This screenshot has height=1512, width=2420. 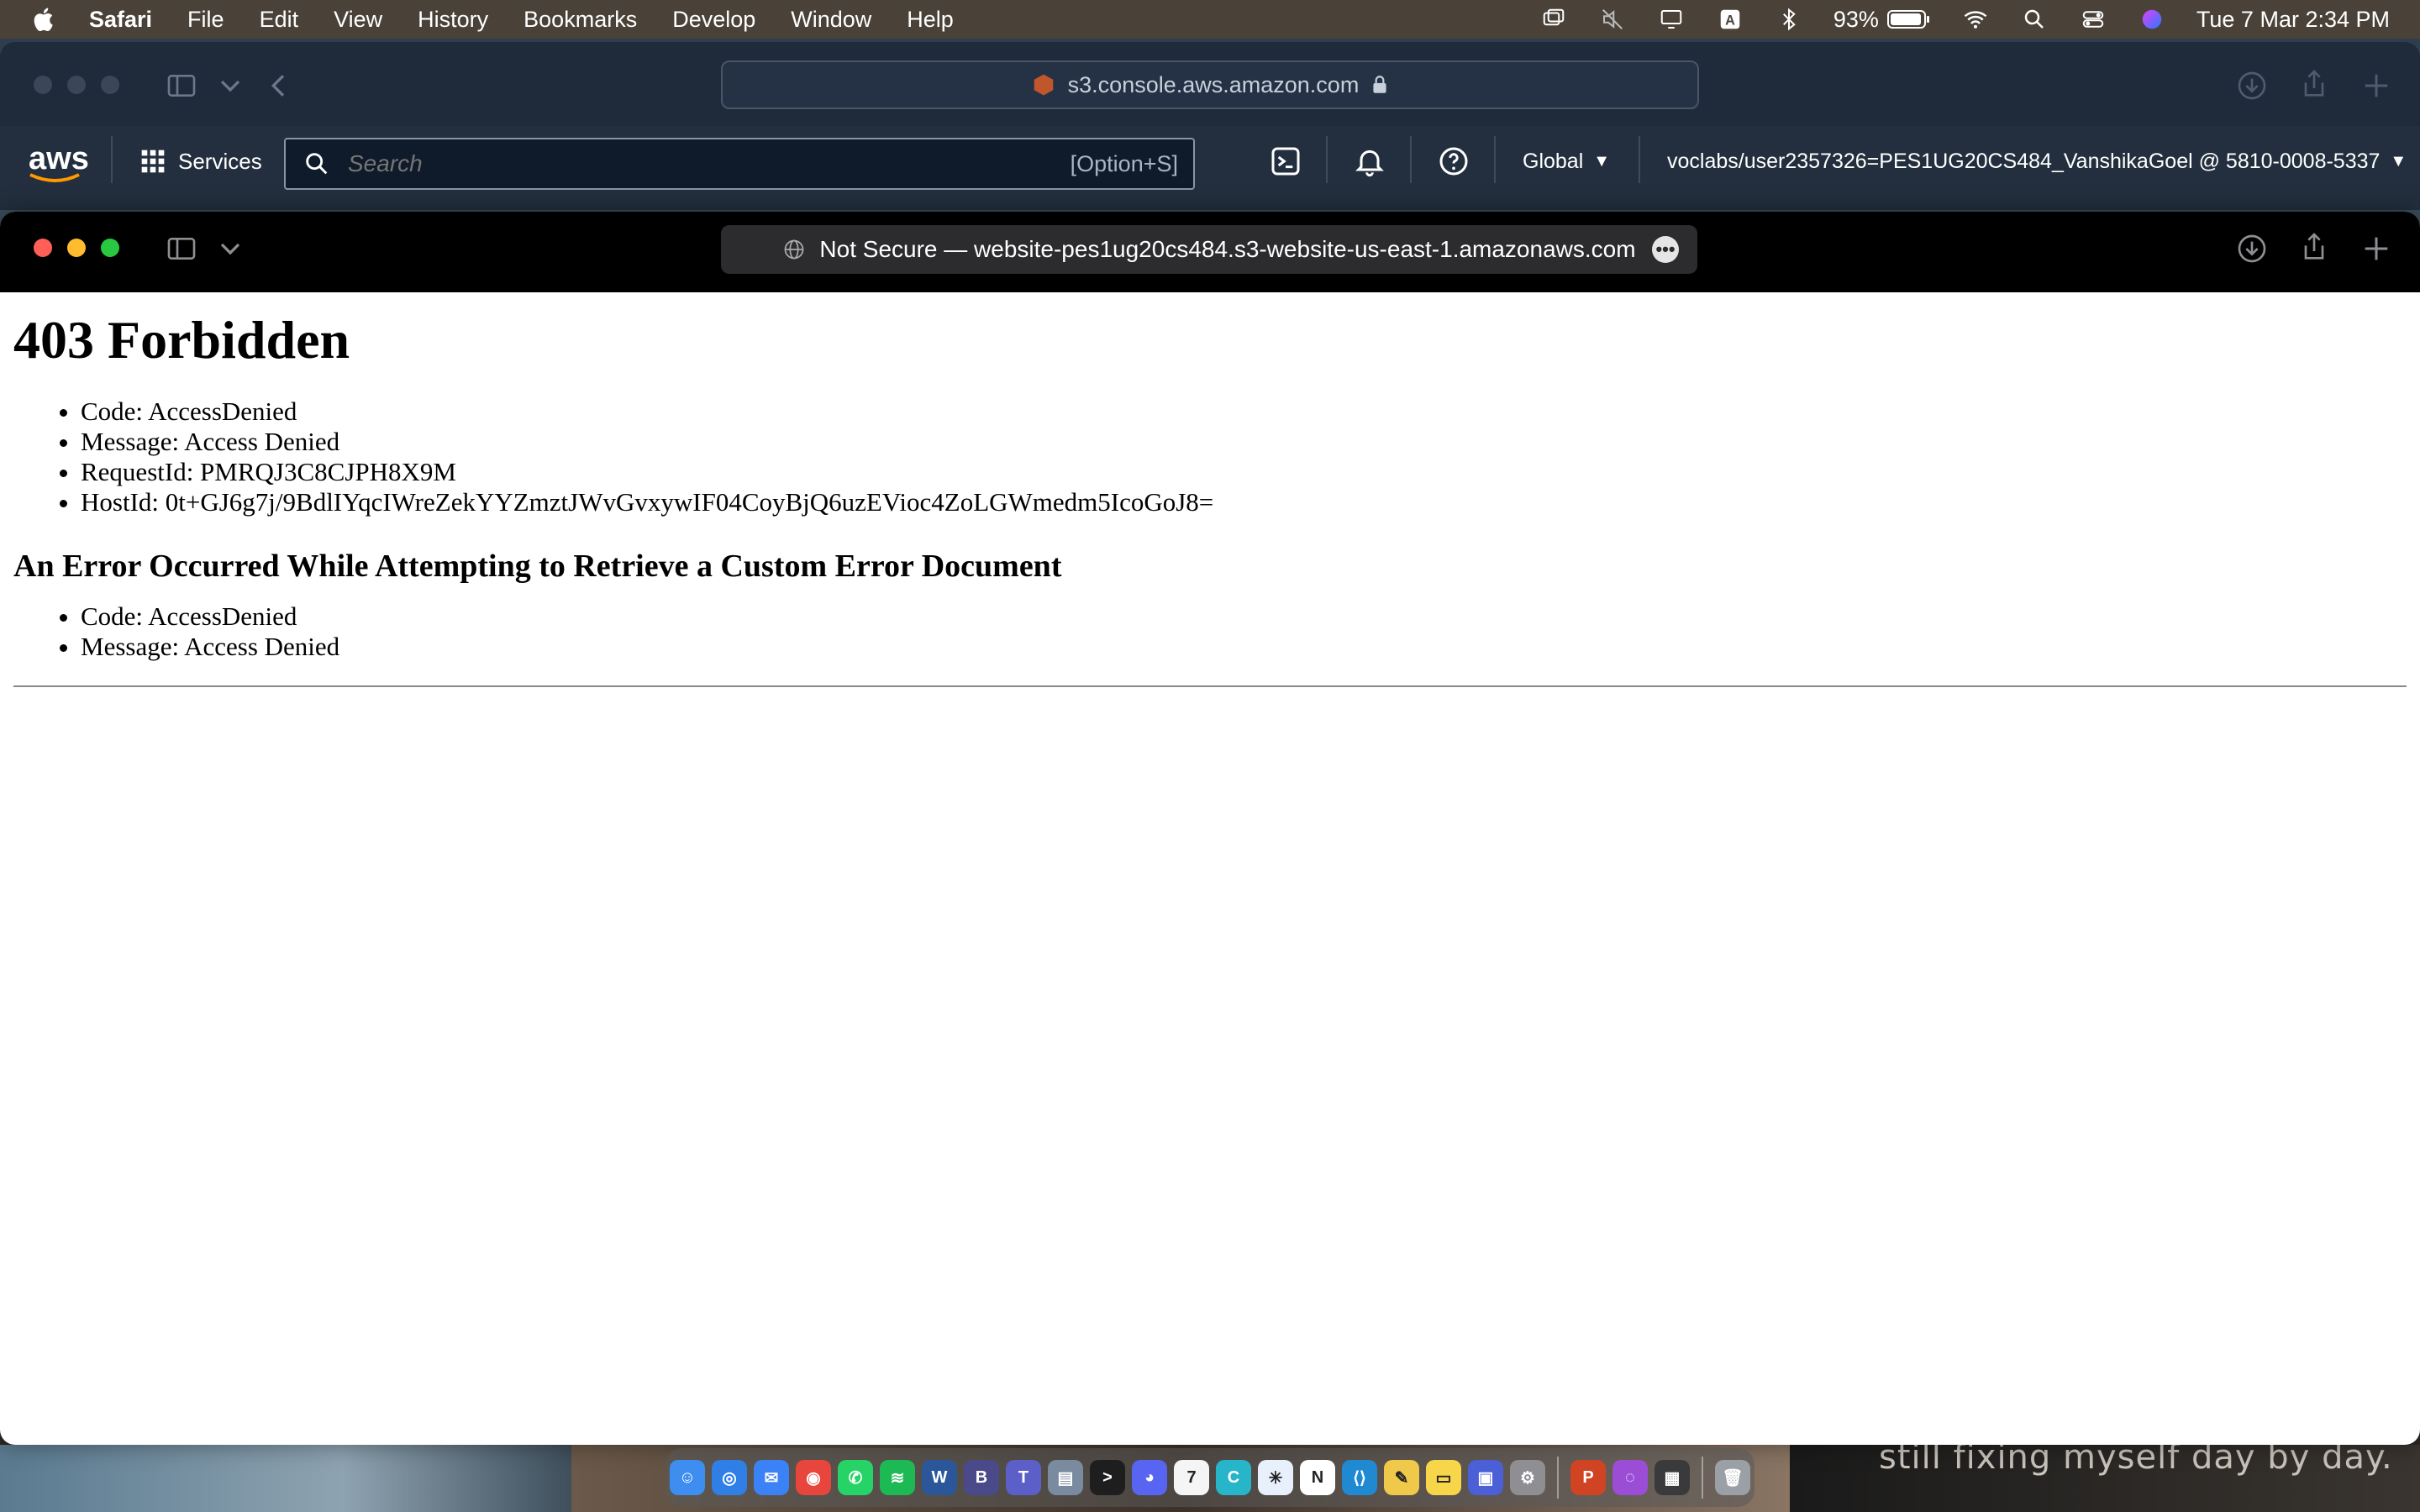 What do you see at coordinates (688, 1477) in the screenshot?
I see `dock-finder-icon: ☺` at bounding box center [688, 1477].